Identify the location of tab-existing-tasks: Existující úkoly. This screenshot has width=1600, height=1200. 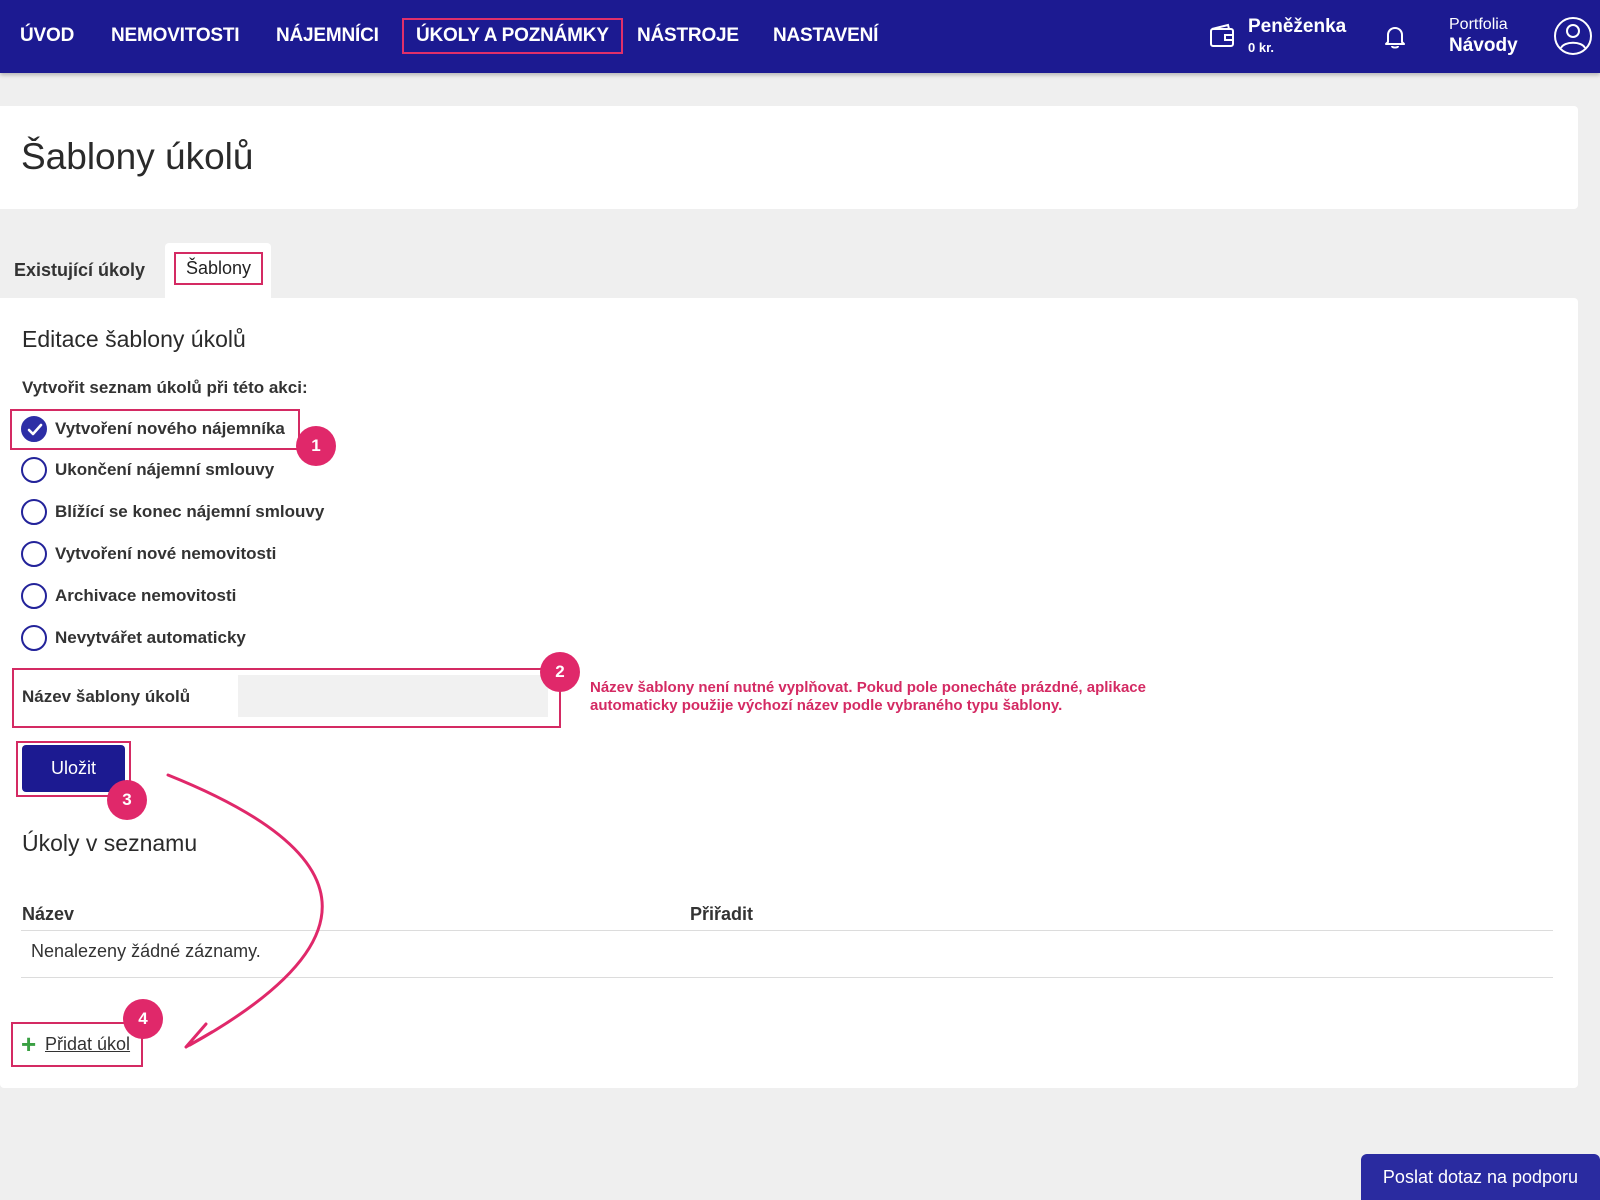
(82, 270).